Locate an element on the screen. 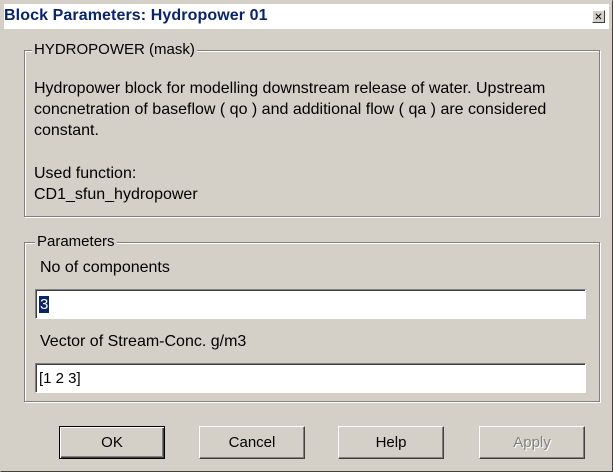  close-glyph: ✕ is located at coordinates (598, 17).